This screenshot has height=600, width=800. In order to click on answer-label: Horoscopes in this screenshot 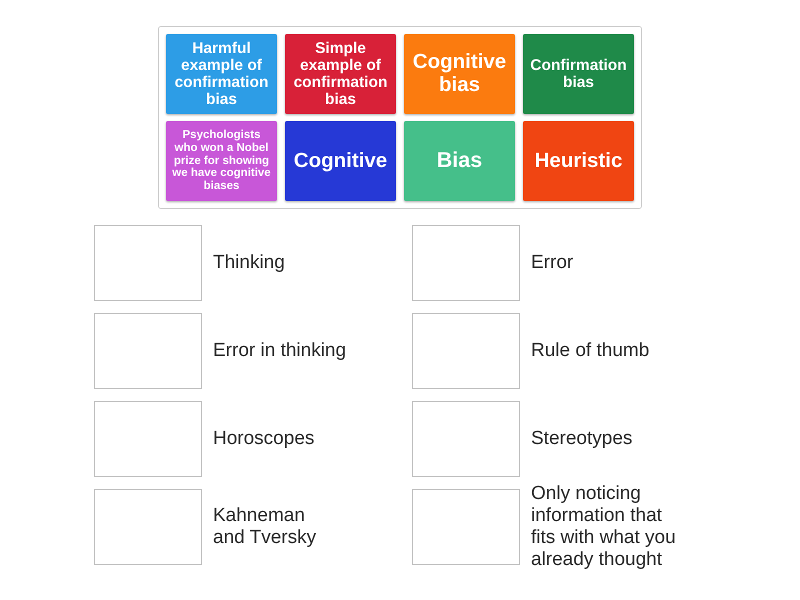, I will do `click(263, 439)`.